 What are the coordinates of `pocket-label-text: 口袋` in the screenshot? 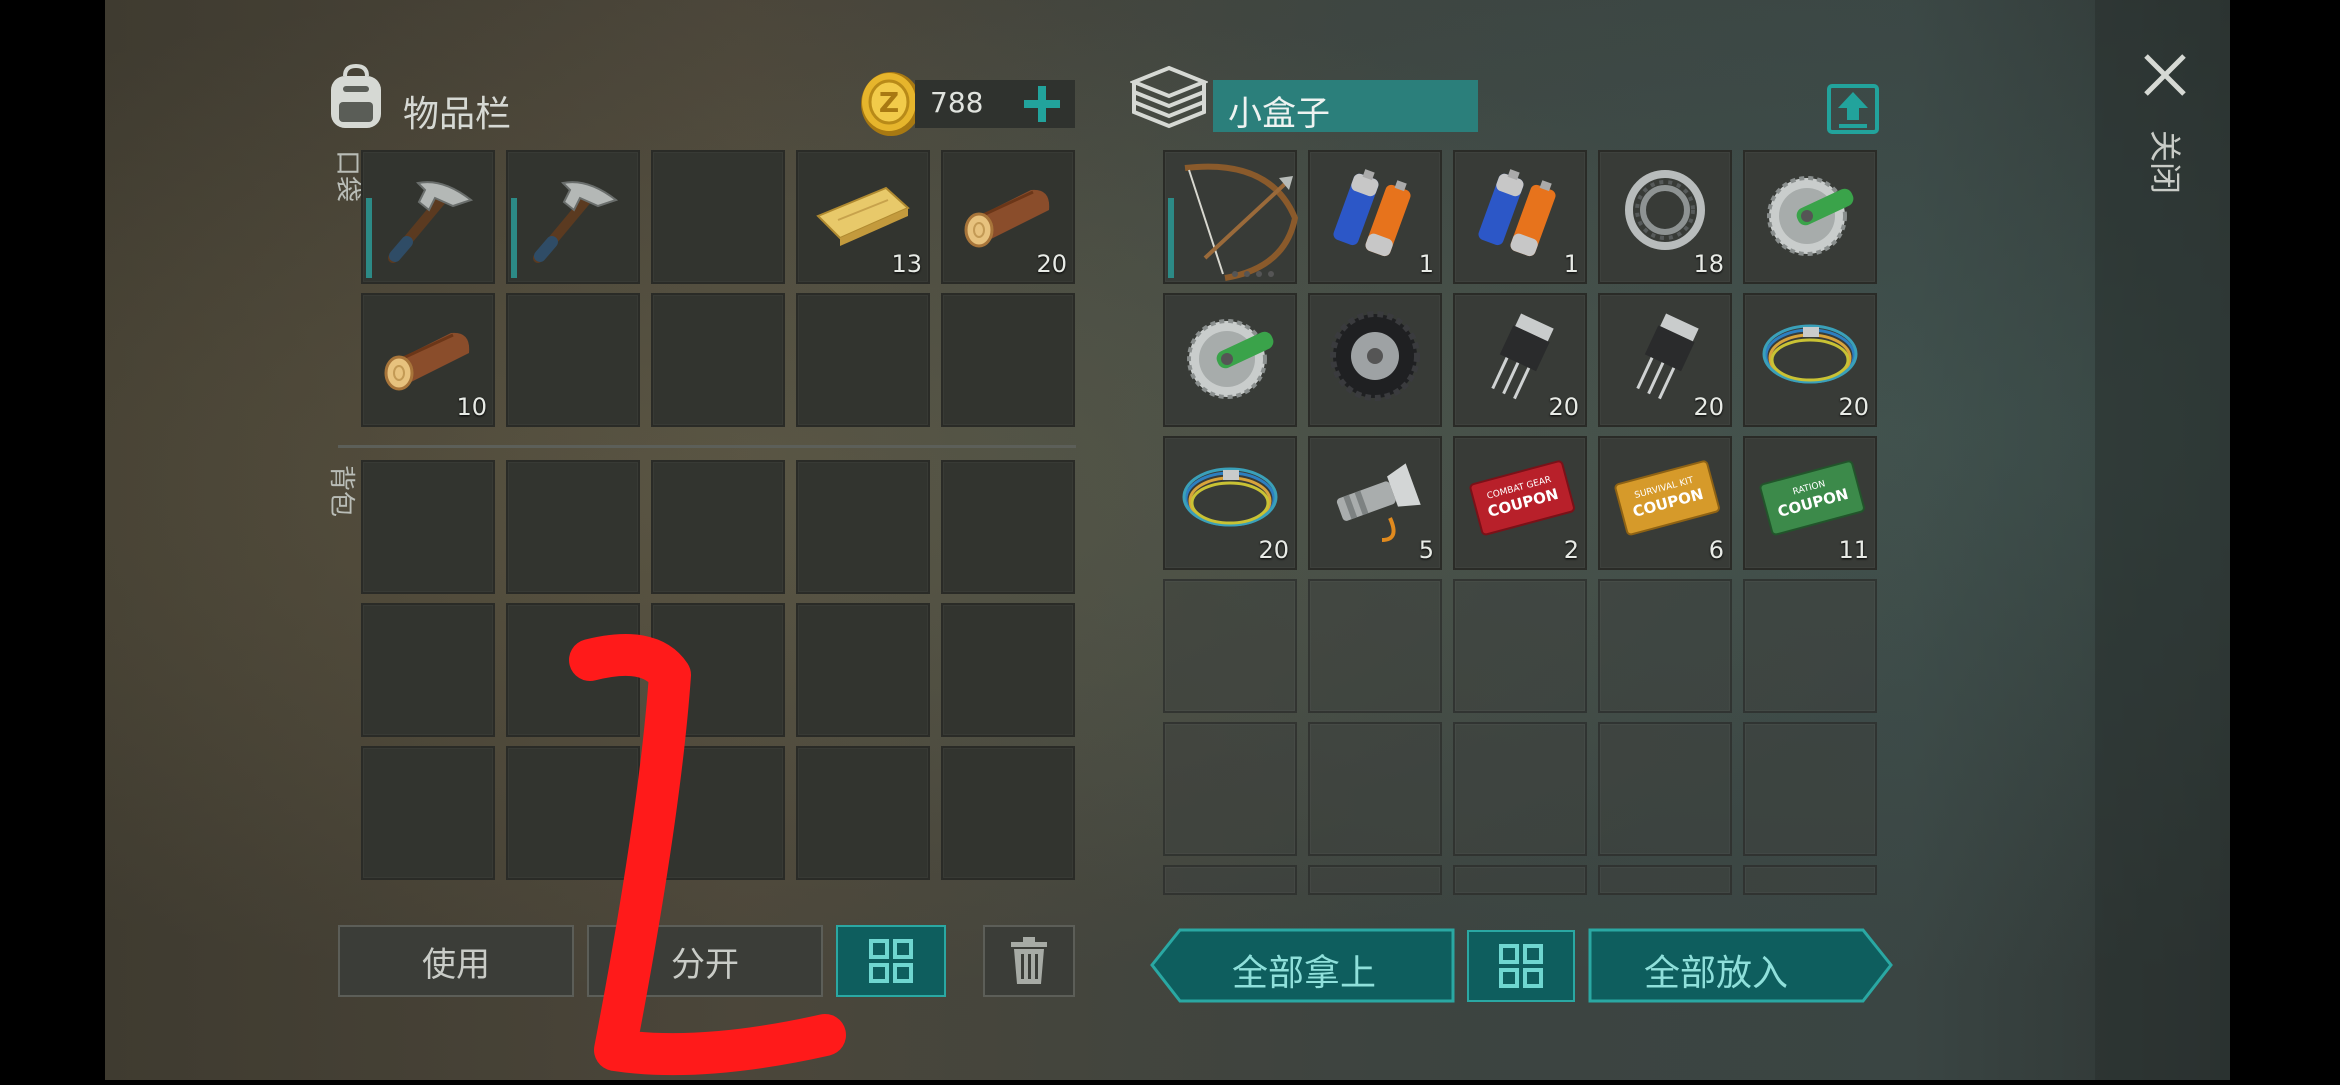 It's located at (347, 176).